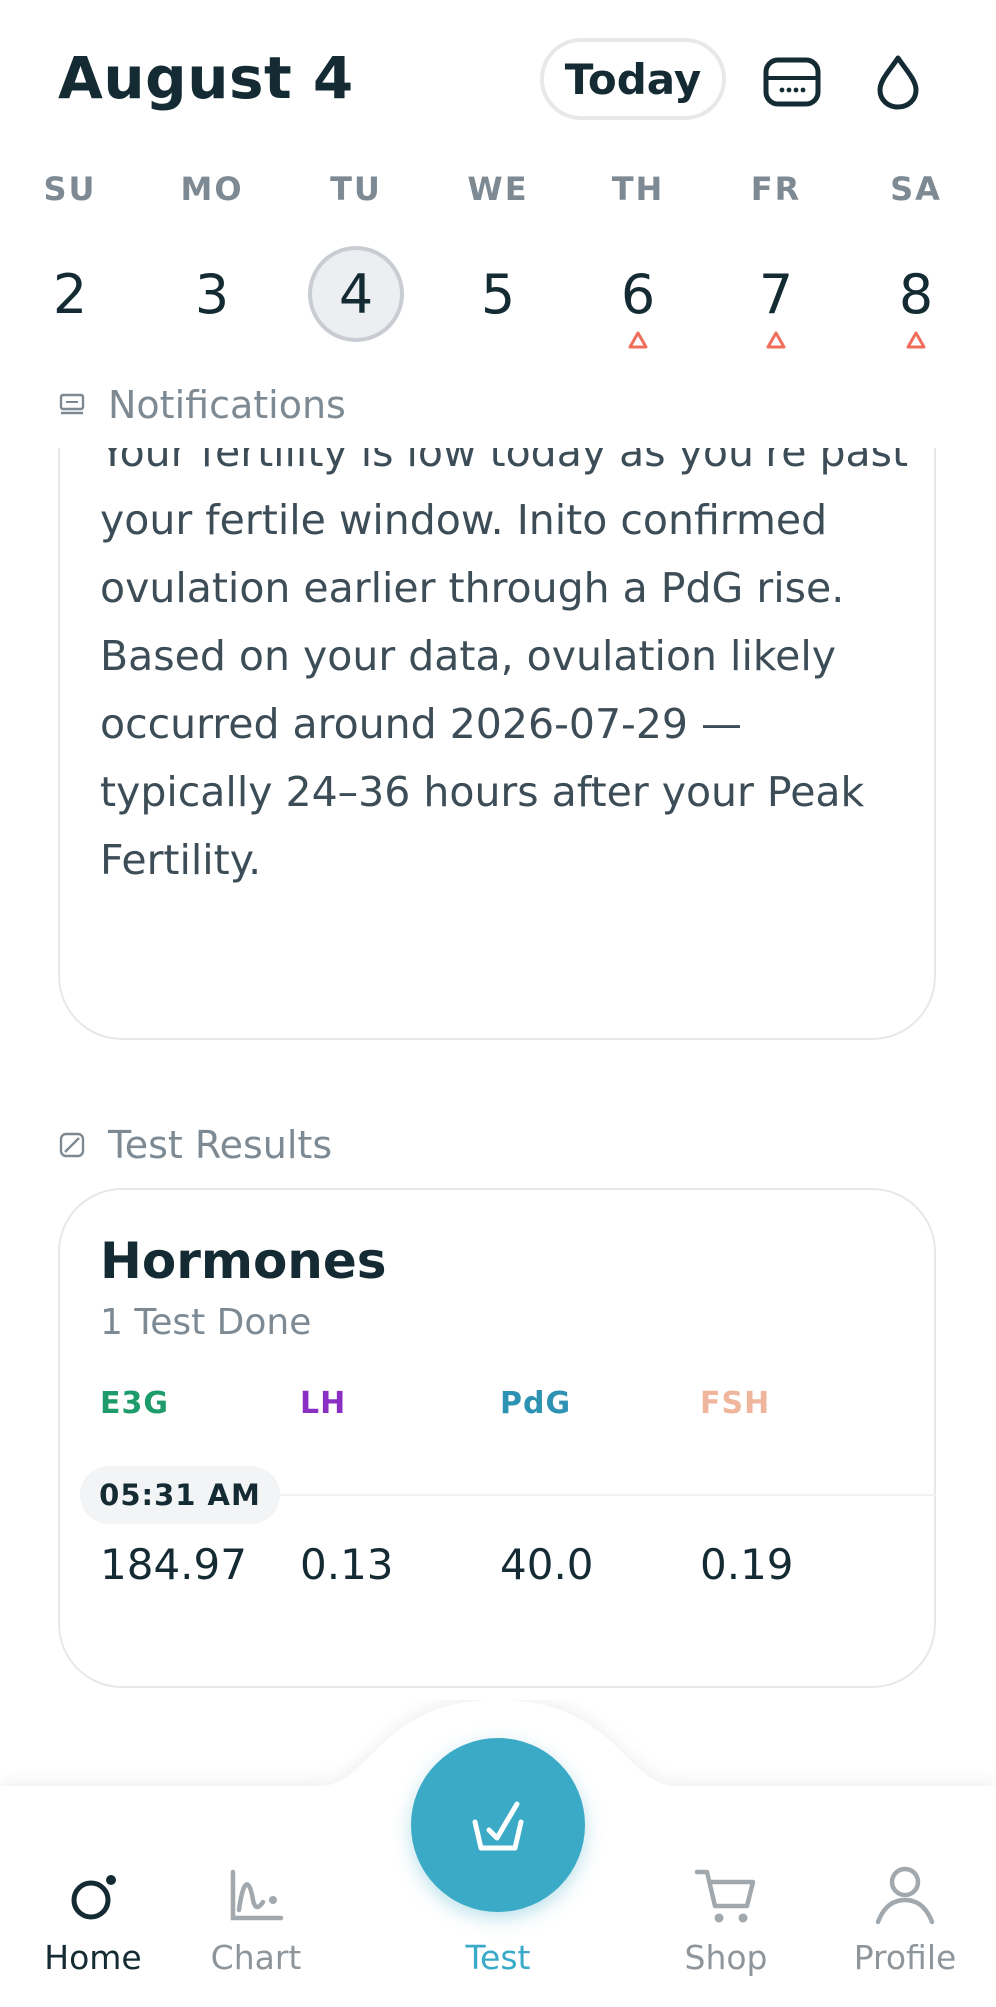 This screenshot has width=996, height=2007. I want to click on day-number: 2, so click(70, 294).